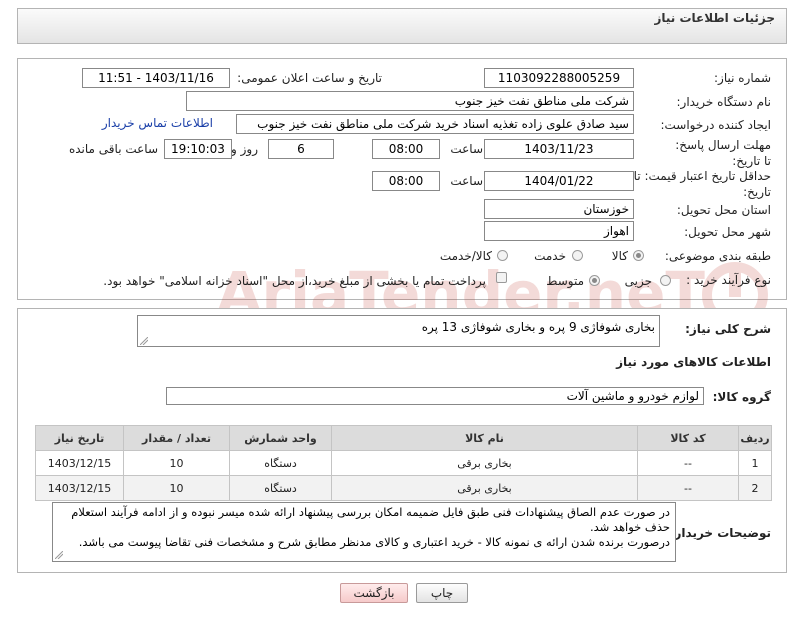 The width and height of the screenshot is (789, 620). Describe the element at coordinates (638, 281) in the screenshot. I see `process-option-minor: جزیی` at that location.